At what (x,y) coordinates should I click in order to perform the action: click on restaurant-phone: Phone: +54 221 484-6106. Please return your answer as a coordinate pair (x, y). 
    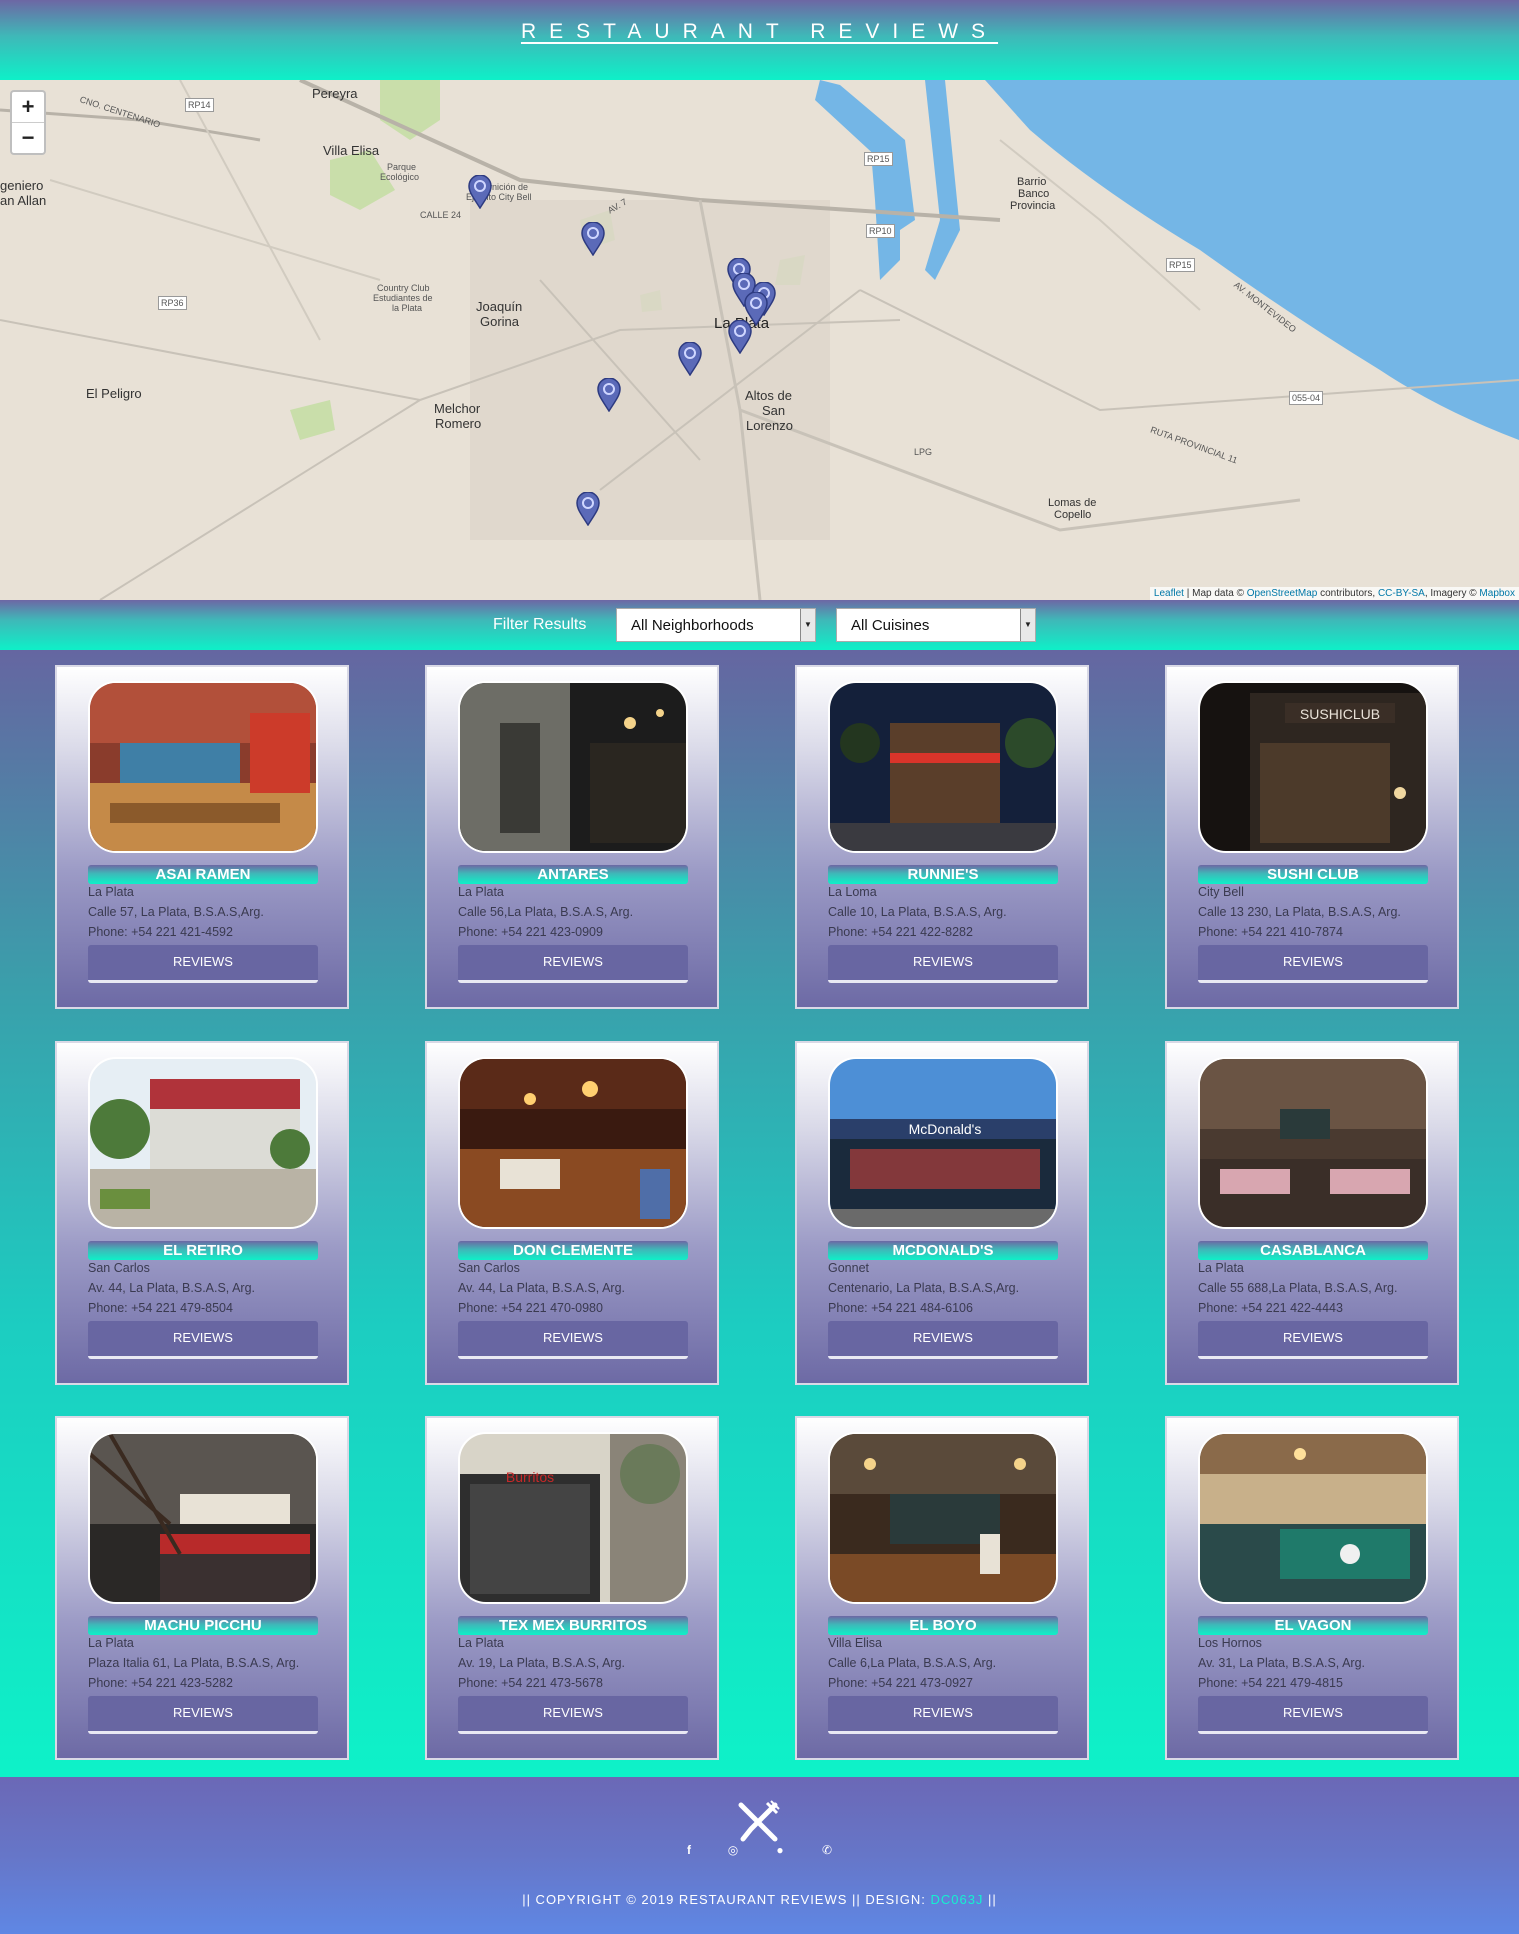
    Looking at the image, I should click on (900, 1308).